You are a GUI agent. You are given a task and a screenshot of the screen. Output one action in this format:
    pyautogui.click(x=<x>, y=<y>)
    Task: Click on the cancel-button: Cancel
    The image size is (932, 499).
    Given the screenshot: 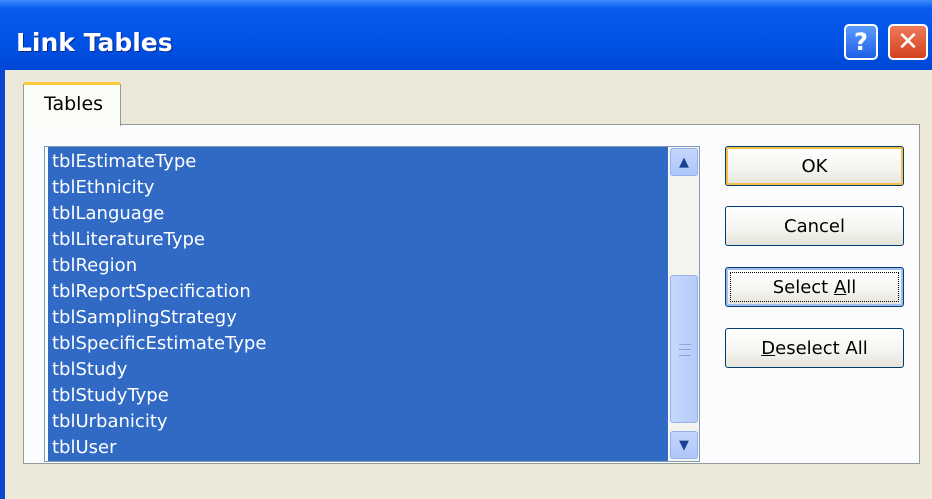 What is the action you would take?
    pyautogui.click(x=814, y=226)
    